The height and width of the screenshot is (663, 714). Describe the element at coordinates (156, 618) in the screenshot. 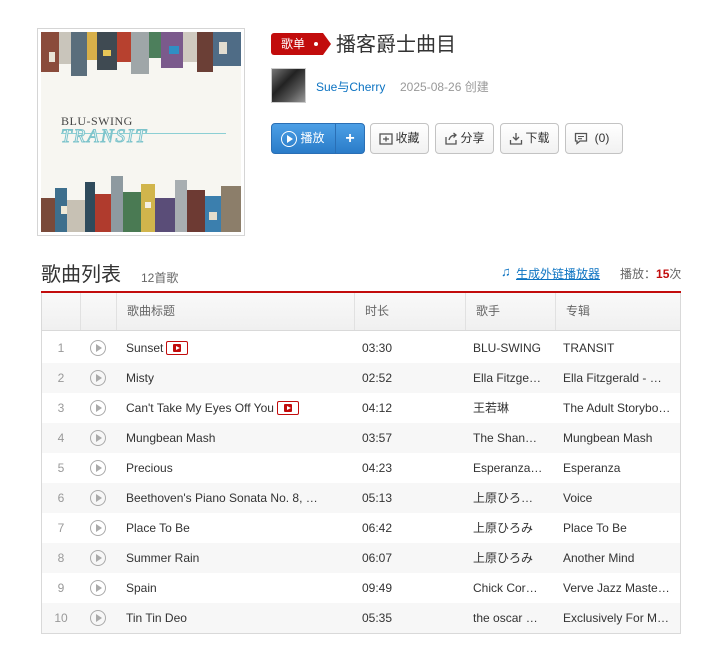

I see `song-title-text: Tin Tin Deo` at that location.